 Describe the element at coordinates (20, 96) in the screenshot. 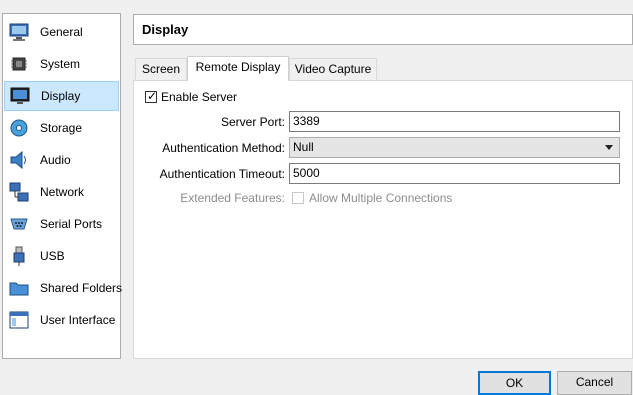

I see `display-icon` at that location.